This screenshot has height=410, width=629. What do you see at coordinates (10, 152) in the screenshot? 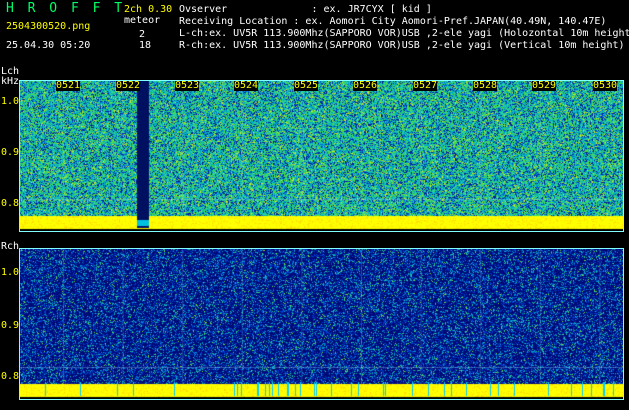
I see `lch-freq-tick: 0.9` at bounding box center [10, 152].